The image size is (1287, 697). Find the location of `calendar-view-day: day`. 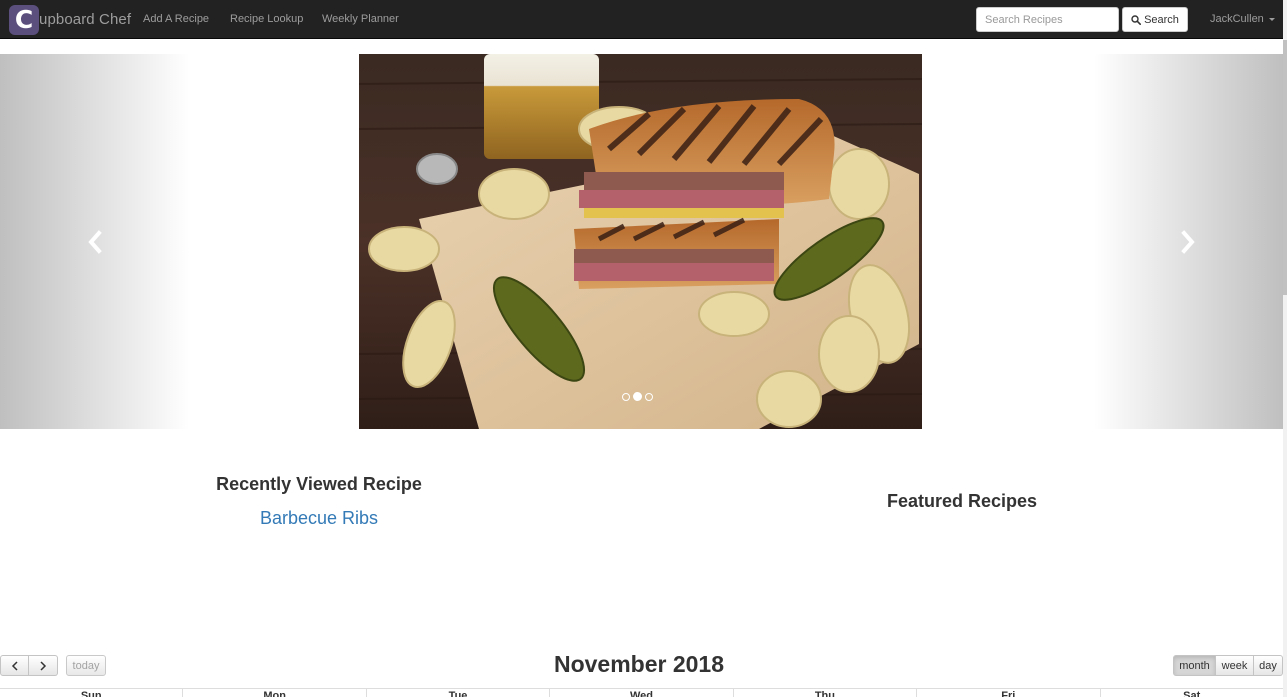

calendar-view-day: day is located at coordinates (1268, 665).